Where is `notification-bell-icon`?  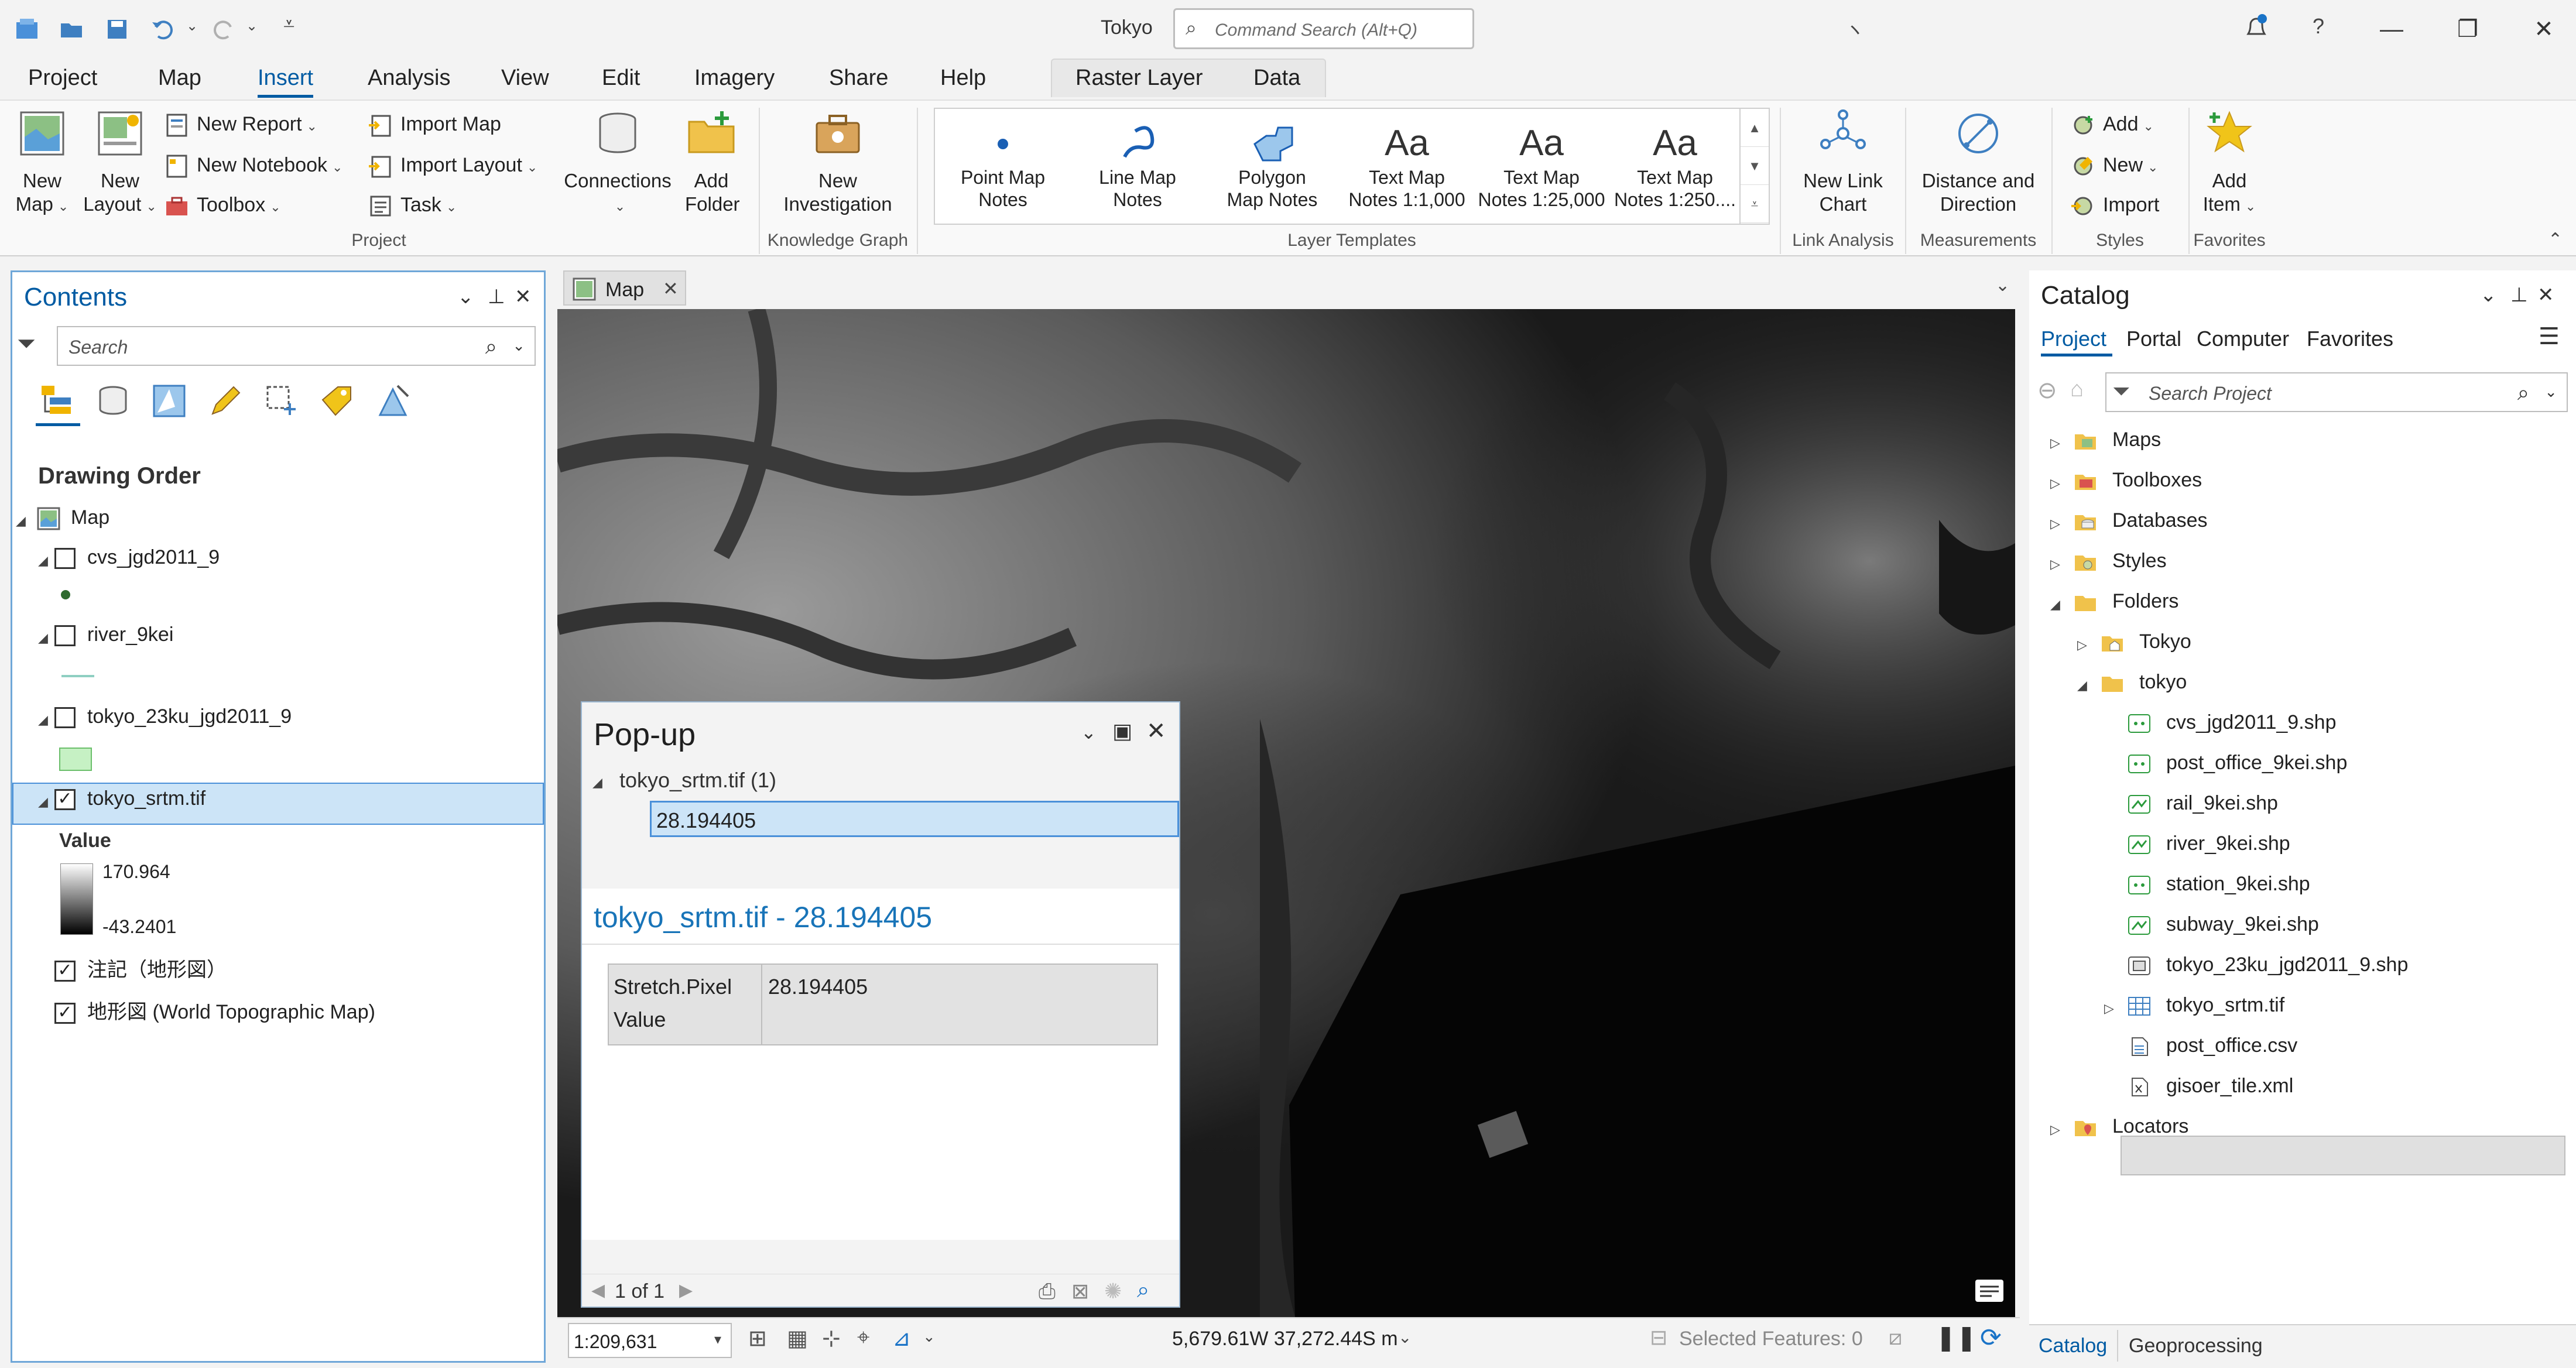
notification-bell-icon is located at coordinates (2256, 27).